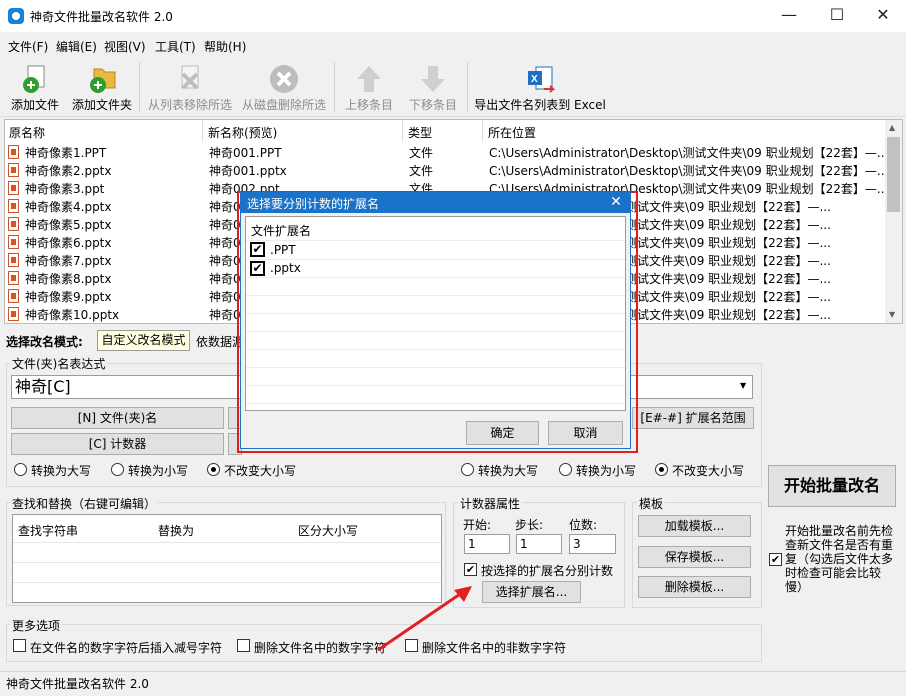  Describe the element at coordinates (420, 132) in the screenshot. I see `column-header-type: 类型` at that location.